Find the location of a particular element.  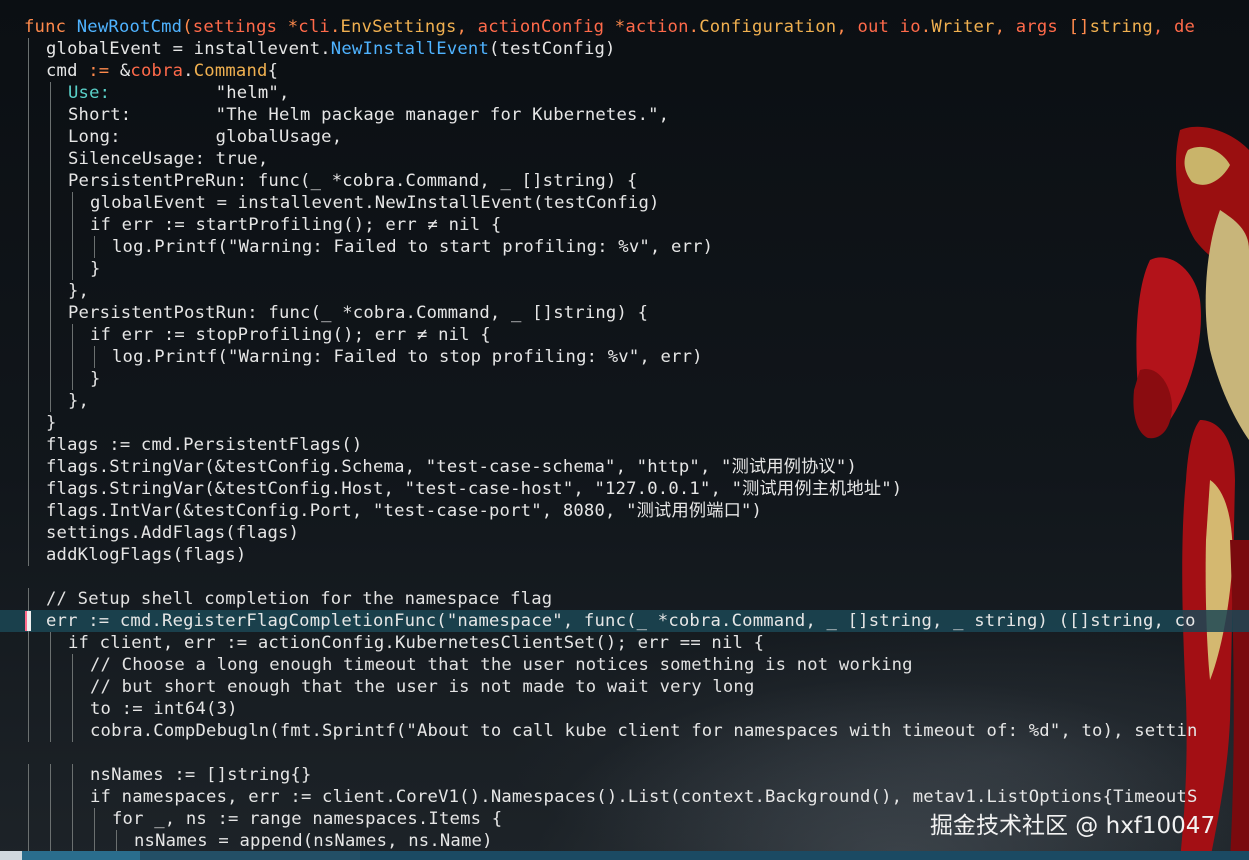

code-token-keyword: ( is located at coordinates (187, 27).